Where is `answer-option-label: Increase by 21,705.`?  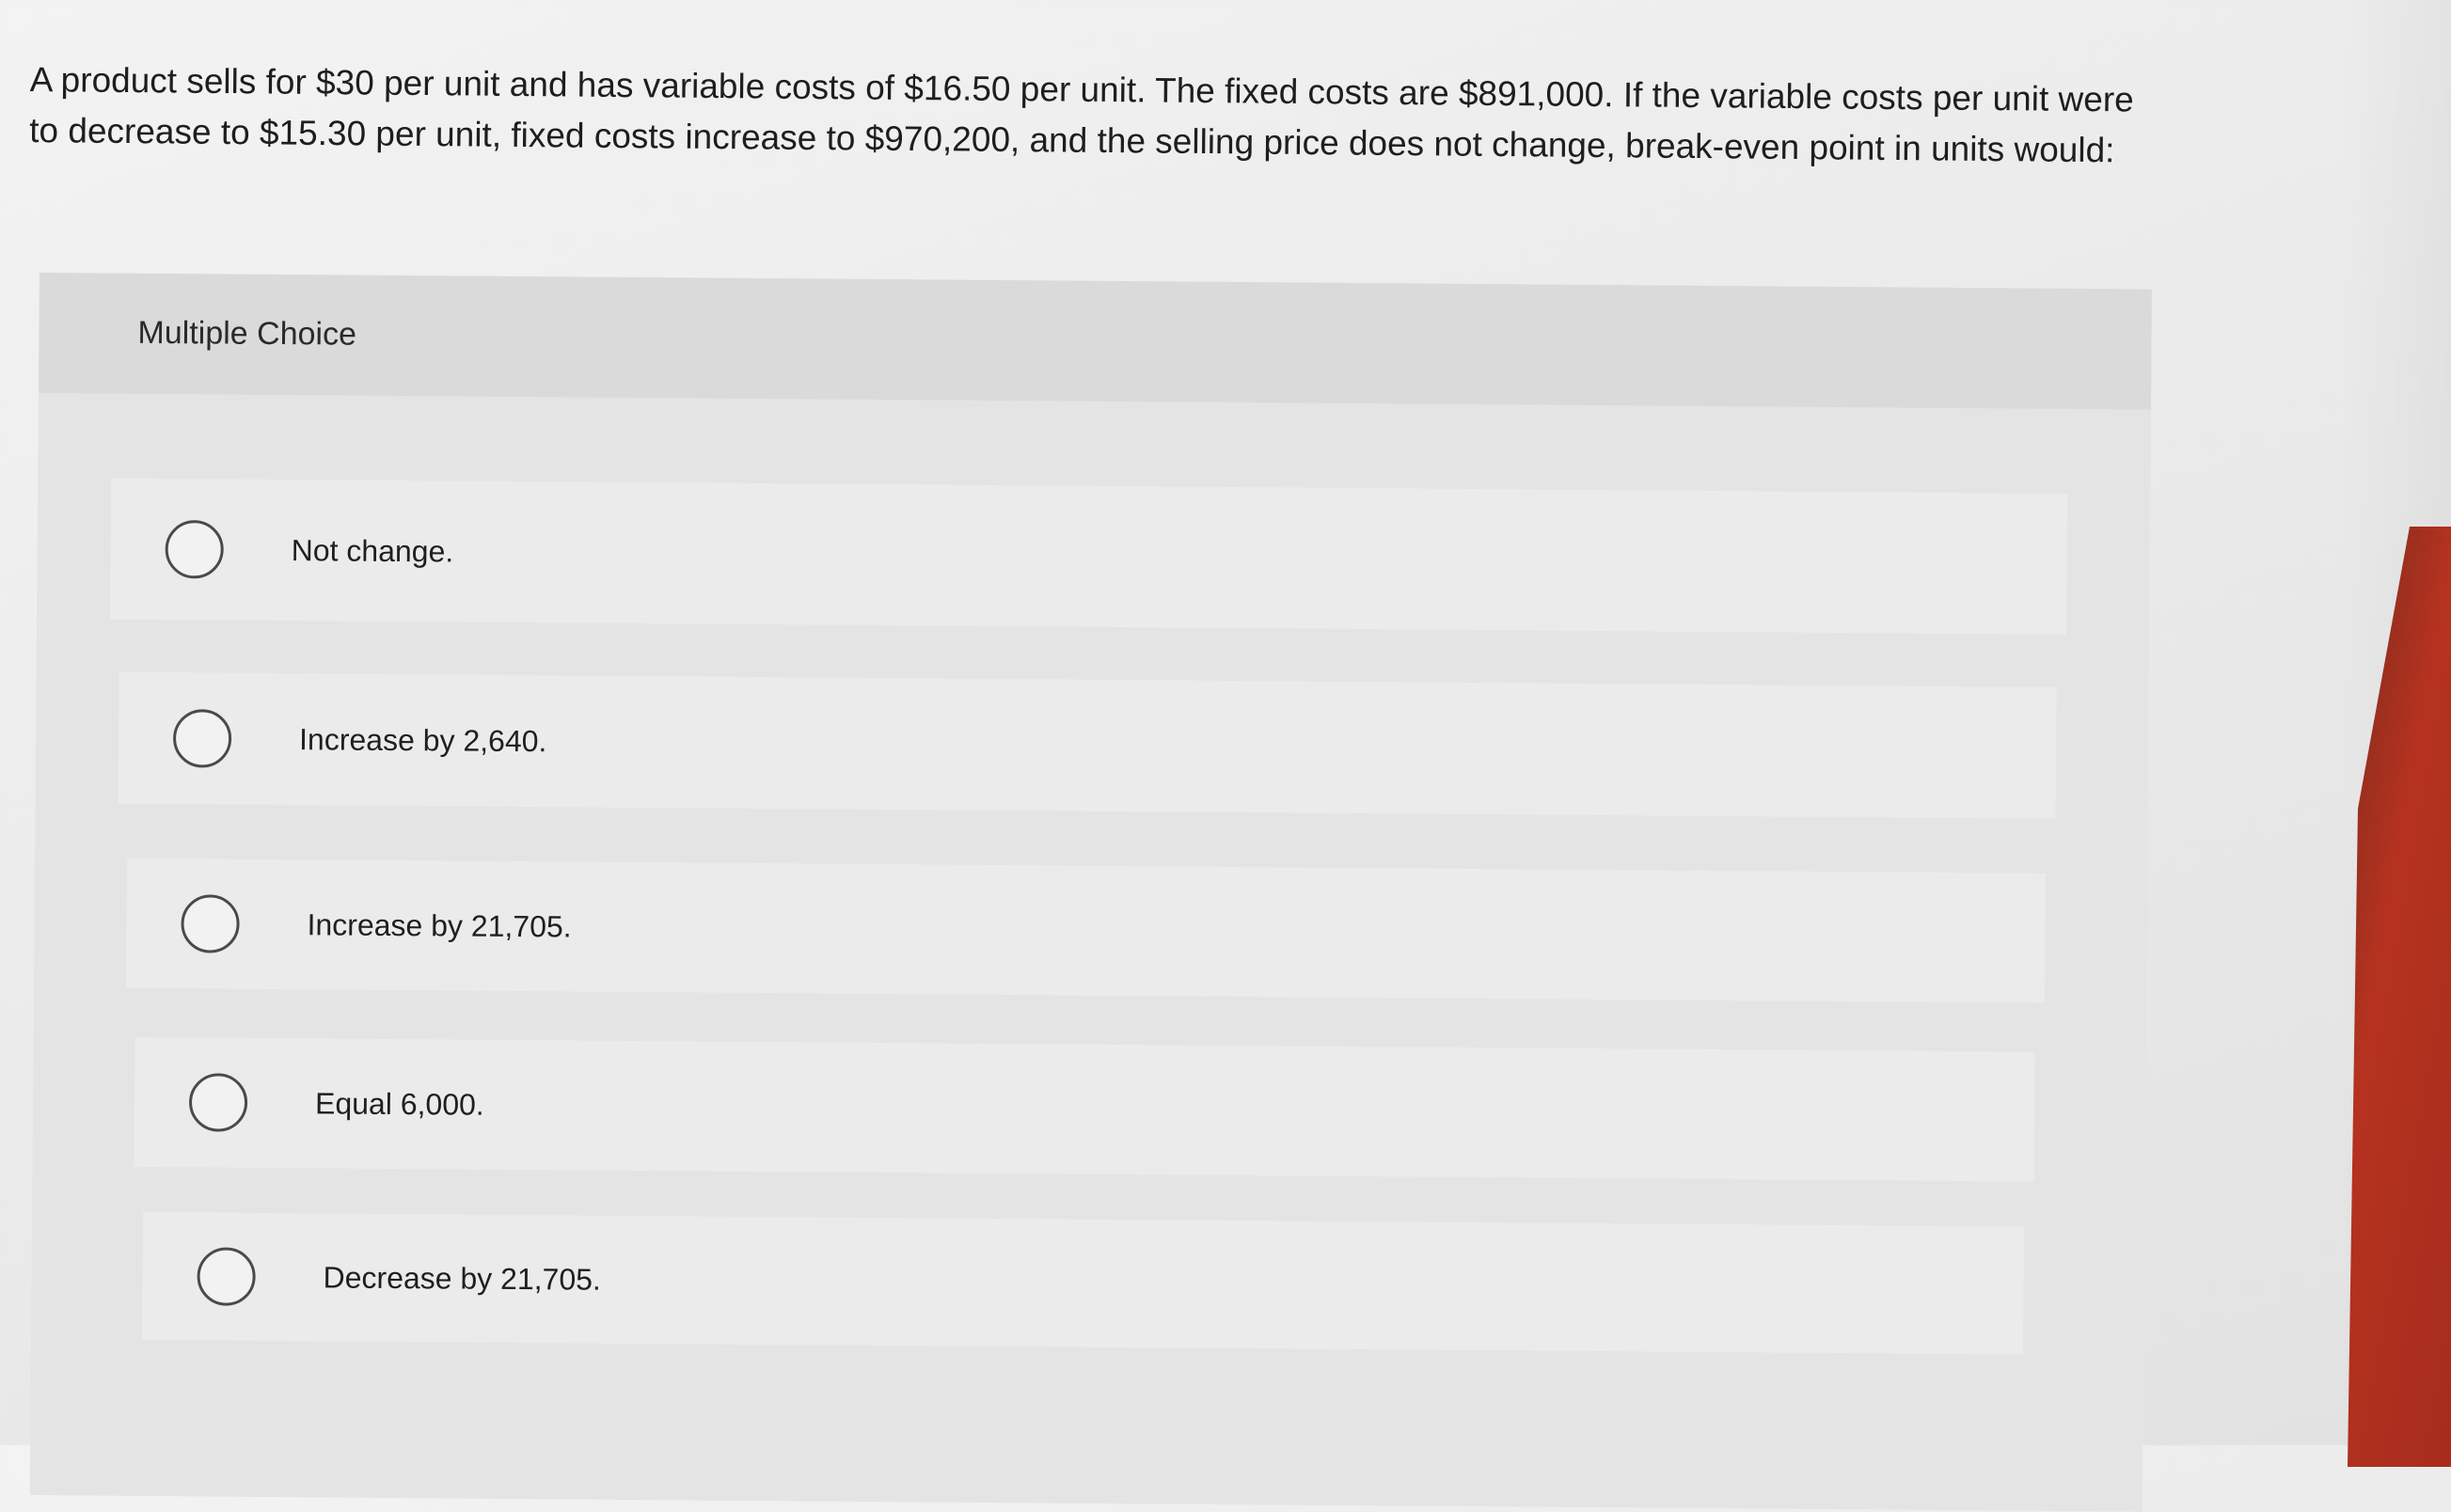 answer-option-label: Increase by 21,705. is located at coordinates (439, 924).